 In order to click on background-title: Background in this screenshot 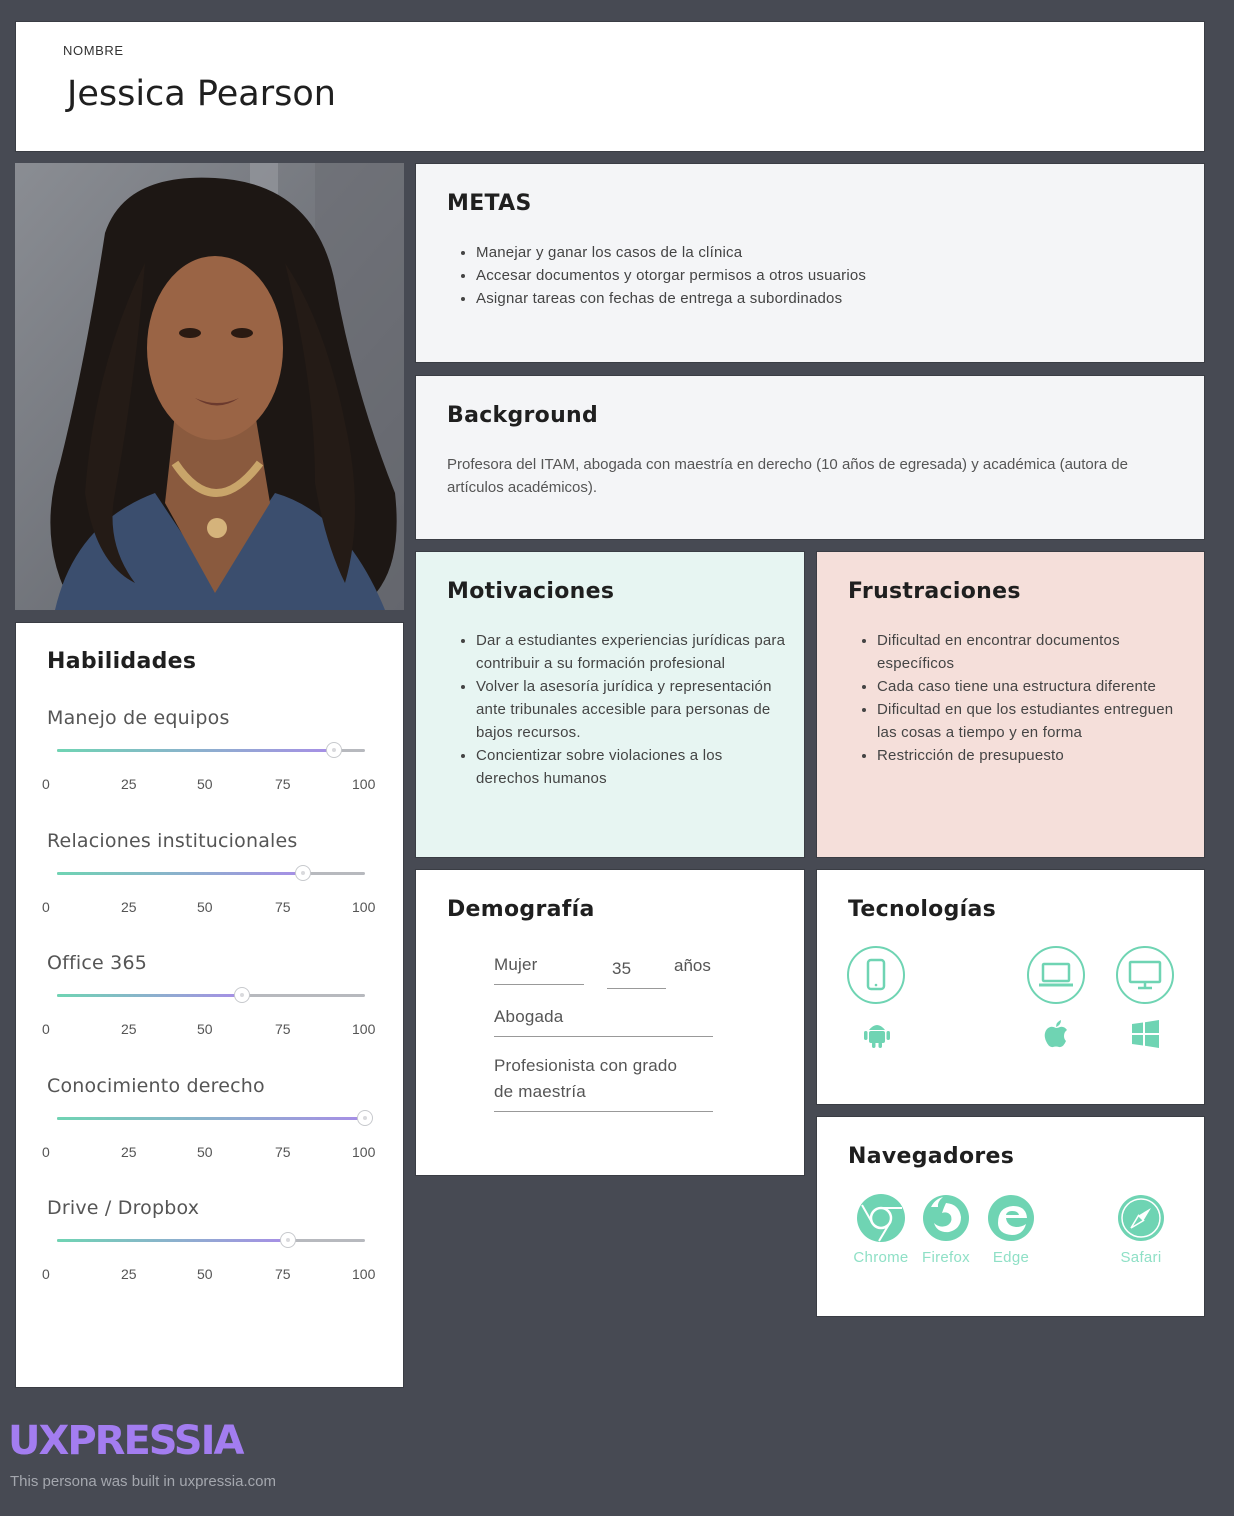, I will do `click(523, 415)`.